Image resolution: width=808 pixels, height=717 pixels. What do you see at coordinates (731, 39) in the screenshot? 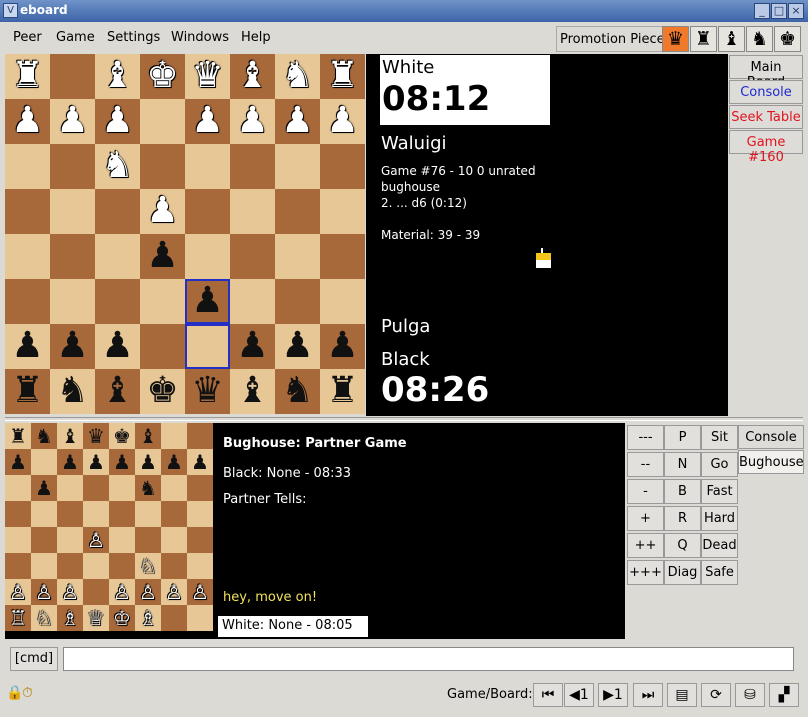
I see `promote-bishop-button: ♝` at bounding box center [731, 39].